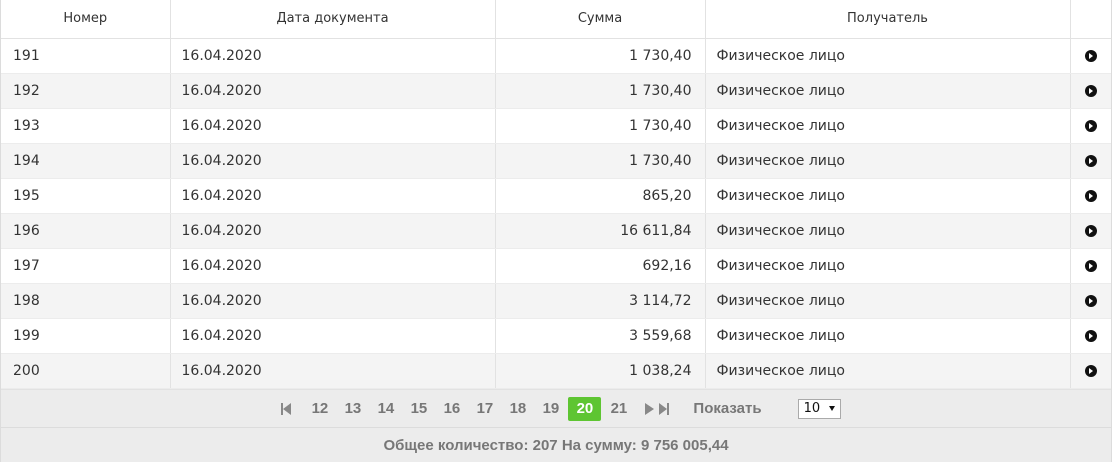 This screenshot has width=1112, height=462. I want to click on show-per-page-label: Показать, so click(727, 408).